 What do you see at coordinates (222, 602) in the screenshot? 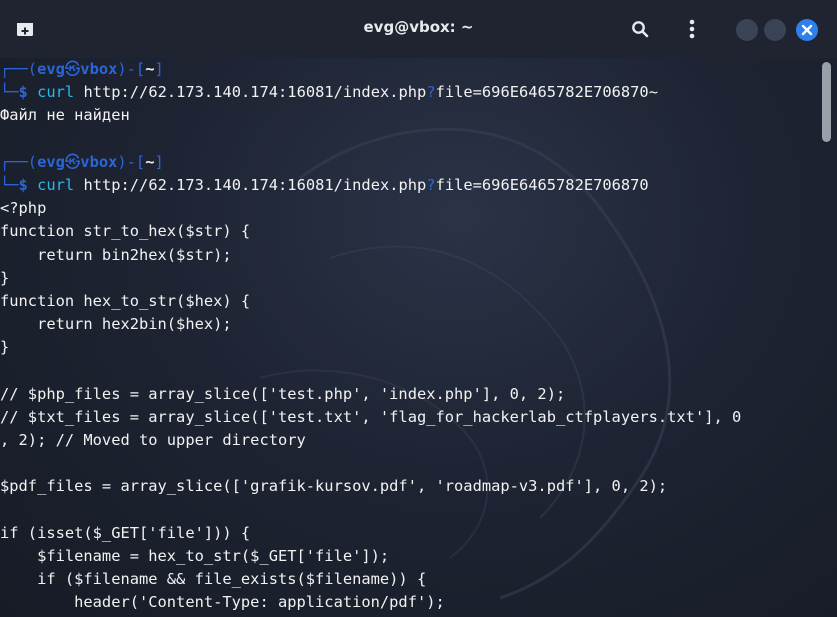
I see `output-line: header('Content-Type: application/pdf');` at bounding box center [222, 602].